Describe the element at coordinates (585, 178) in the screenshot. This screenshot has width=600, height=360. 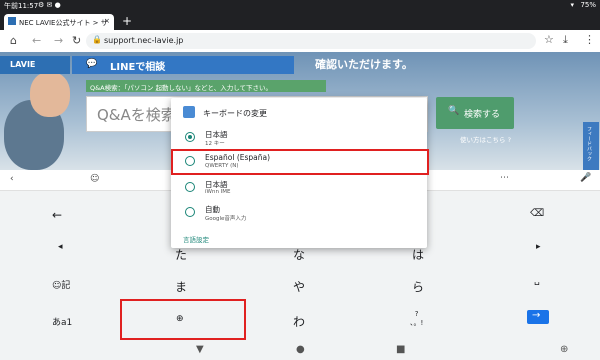
I see `mic-icon: 🎤` at that location.